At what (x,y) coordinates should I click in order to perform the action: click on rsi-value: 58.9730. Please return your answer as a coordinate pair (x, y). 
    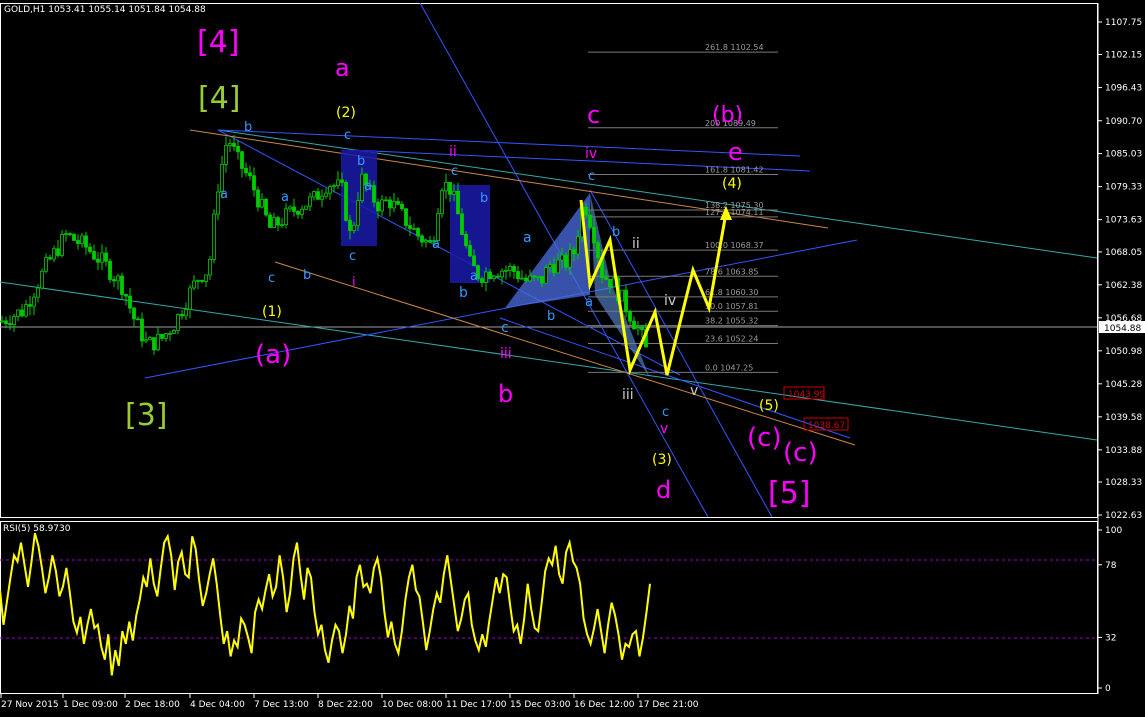
    Looking at the image, I should click on (52, 529).